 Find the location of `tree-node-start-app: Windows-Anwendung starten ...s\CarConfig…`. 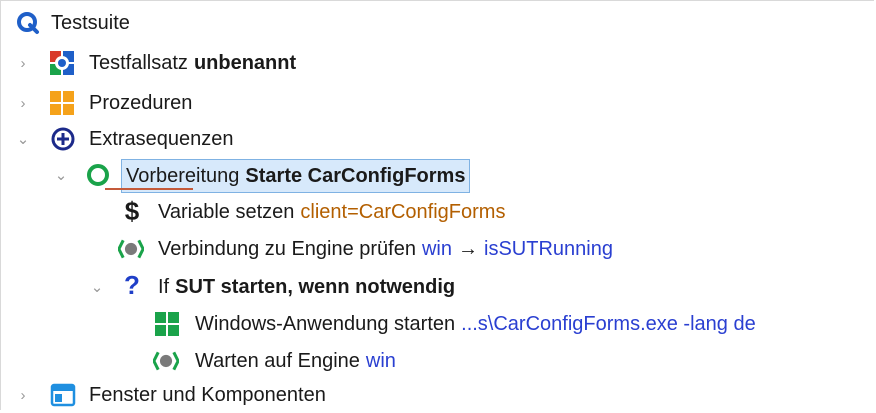

tree-node-start-app: Windows-Anwendung starten ...s\CarConfig… is located at coordinates (438, 324).